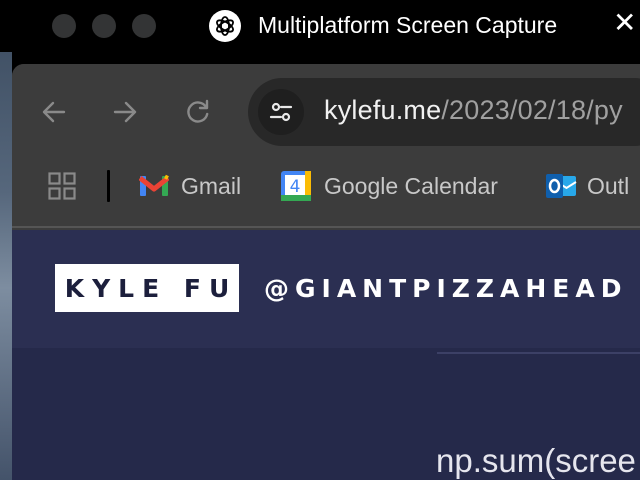  I want to click on window-titlebar: Multiplatform Screen Capture ✕, so click(320, 26).